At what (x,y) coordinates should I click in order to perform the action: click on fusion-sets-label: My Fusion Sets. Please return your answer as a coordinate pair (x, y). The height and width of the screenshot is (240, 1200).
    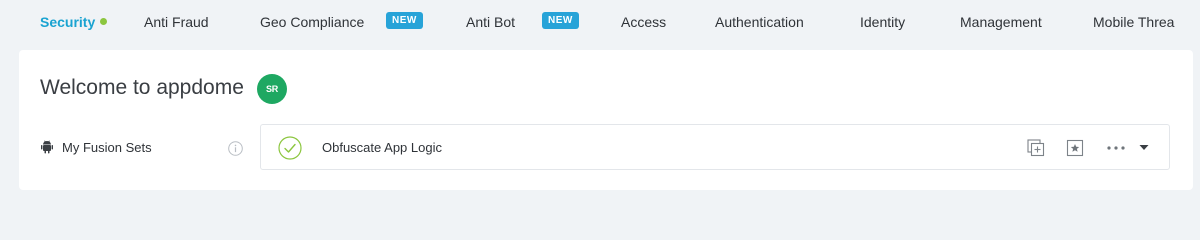
    Looking at the image, I should click on (107, 147).